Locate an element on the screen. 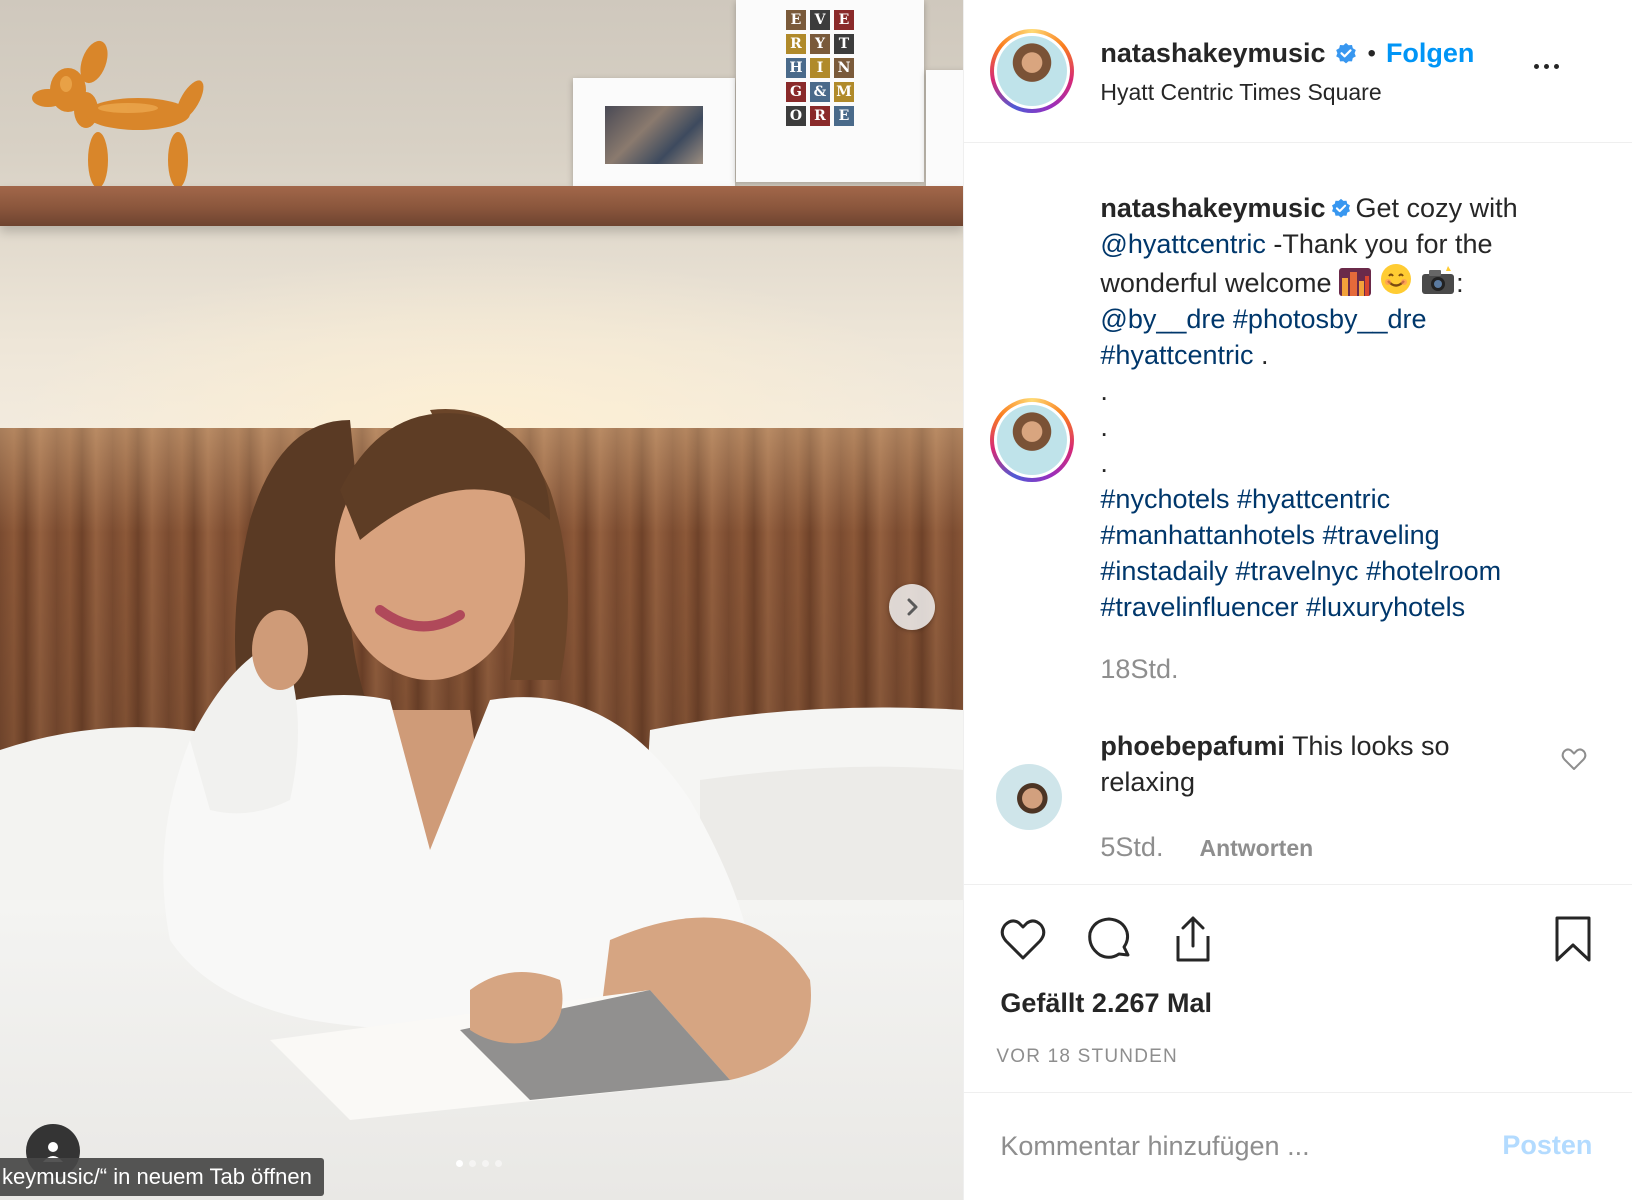  photo-frame-small is located at coordinates (654, 132).